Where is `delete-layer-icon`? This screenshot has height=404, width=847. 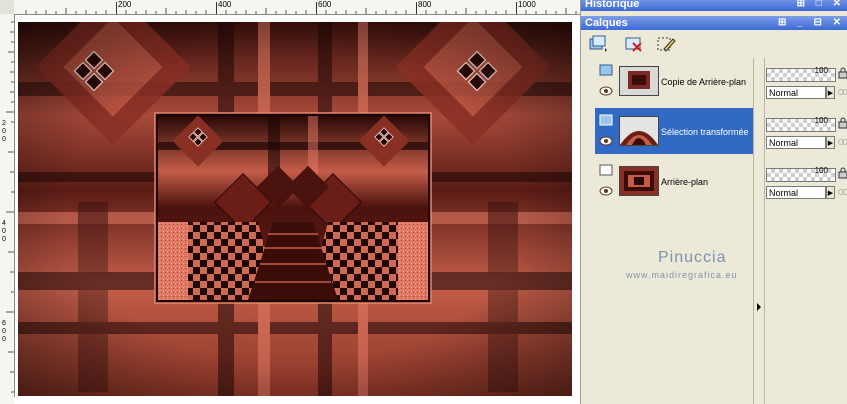
delete-layer-icon is located at coordinates (633, 44).